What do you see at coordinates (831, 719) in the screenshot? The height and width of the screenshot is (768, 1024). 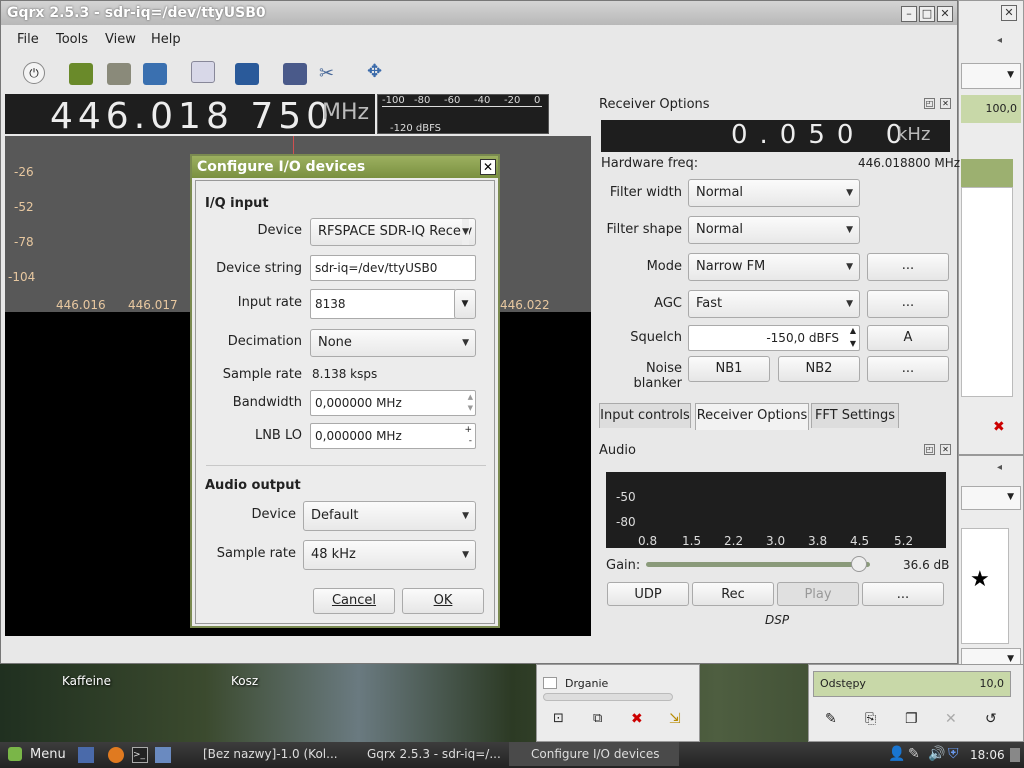 I see `edit-icon: ✎` at bounding box center [831, 719].